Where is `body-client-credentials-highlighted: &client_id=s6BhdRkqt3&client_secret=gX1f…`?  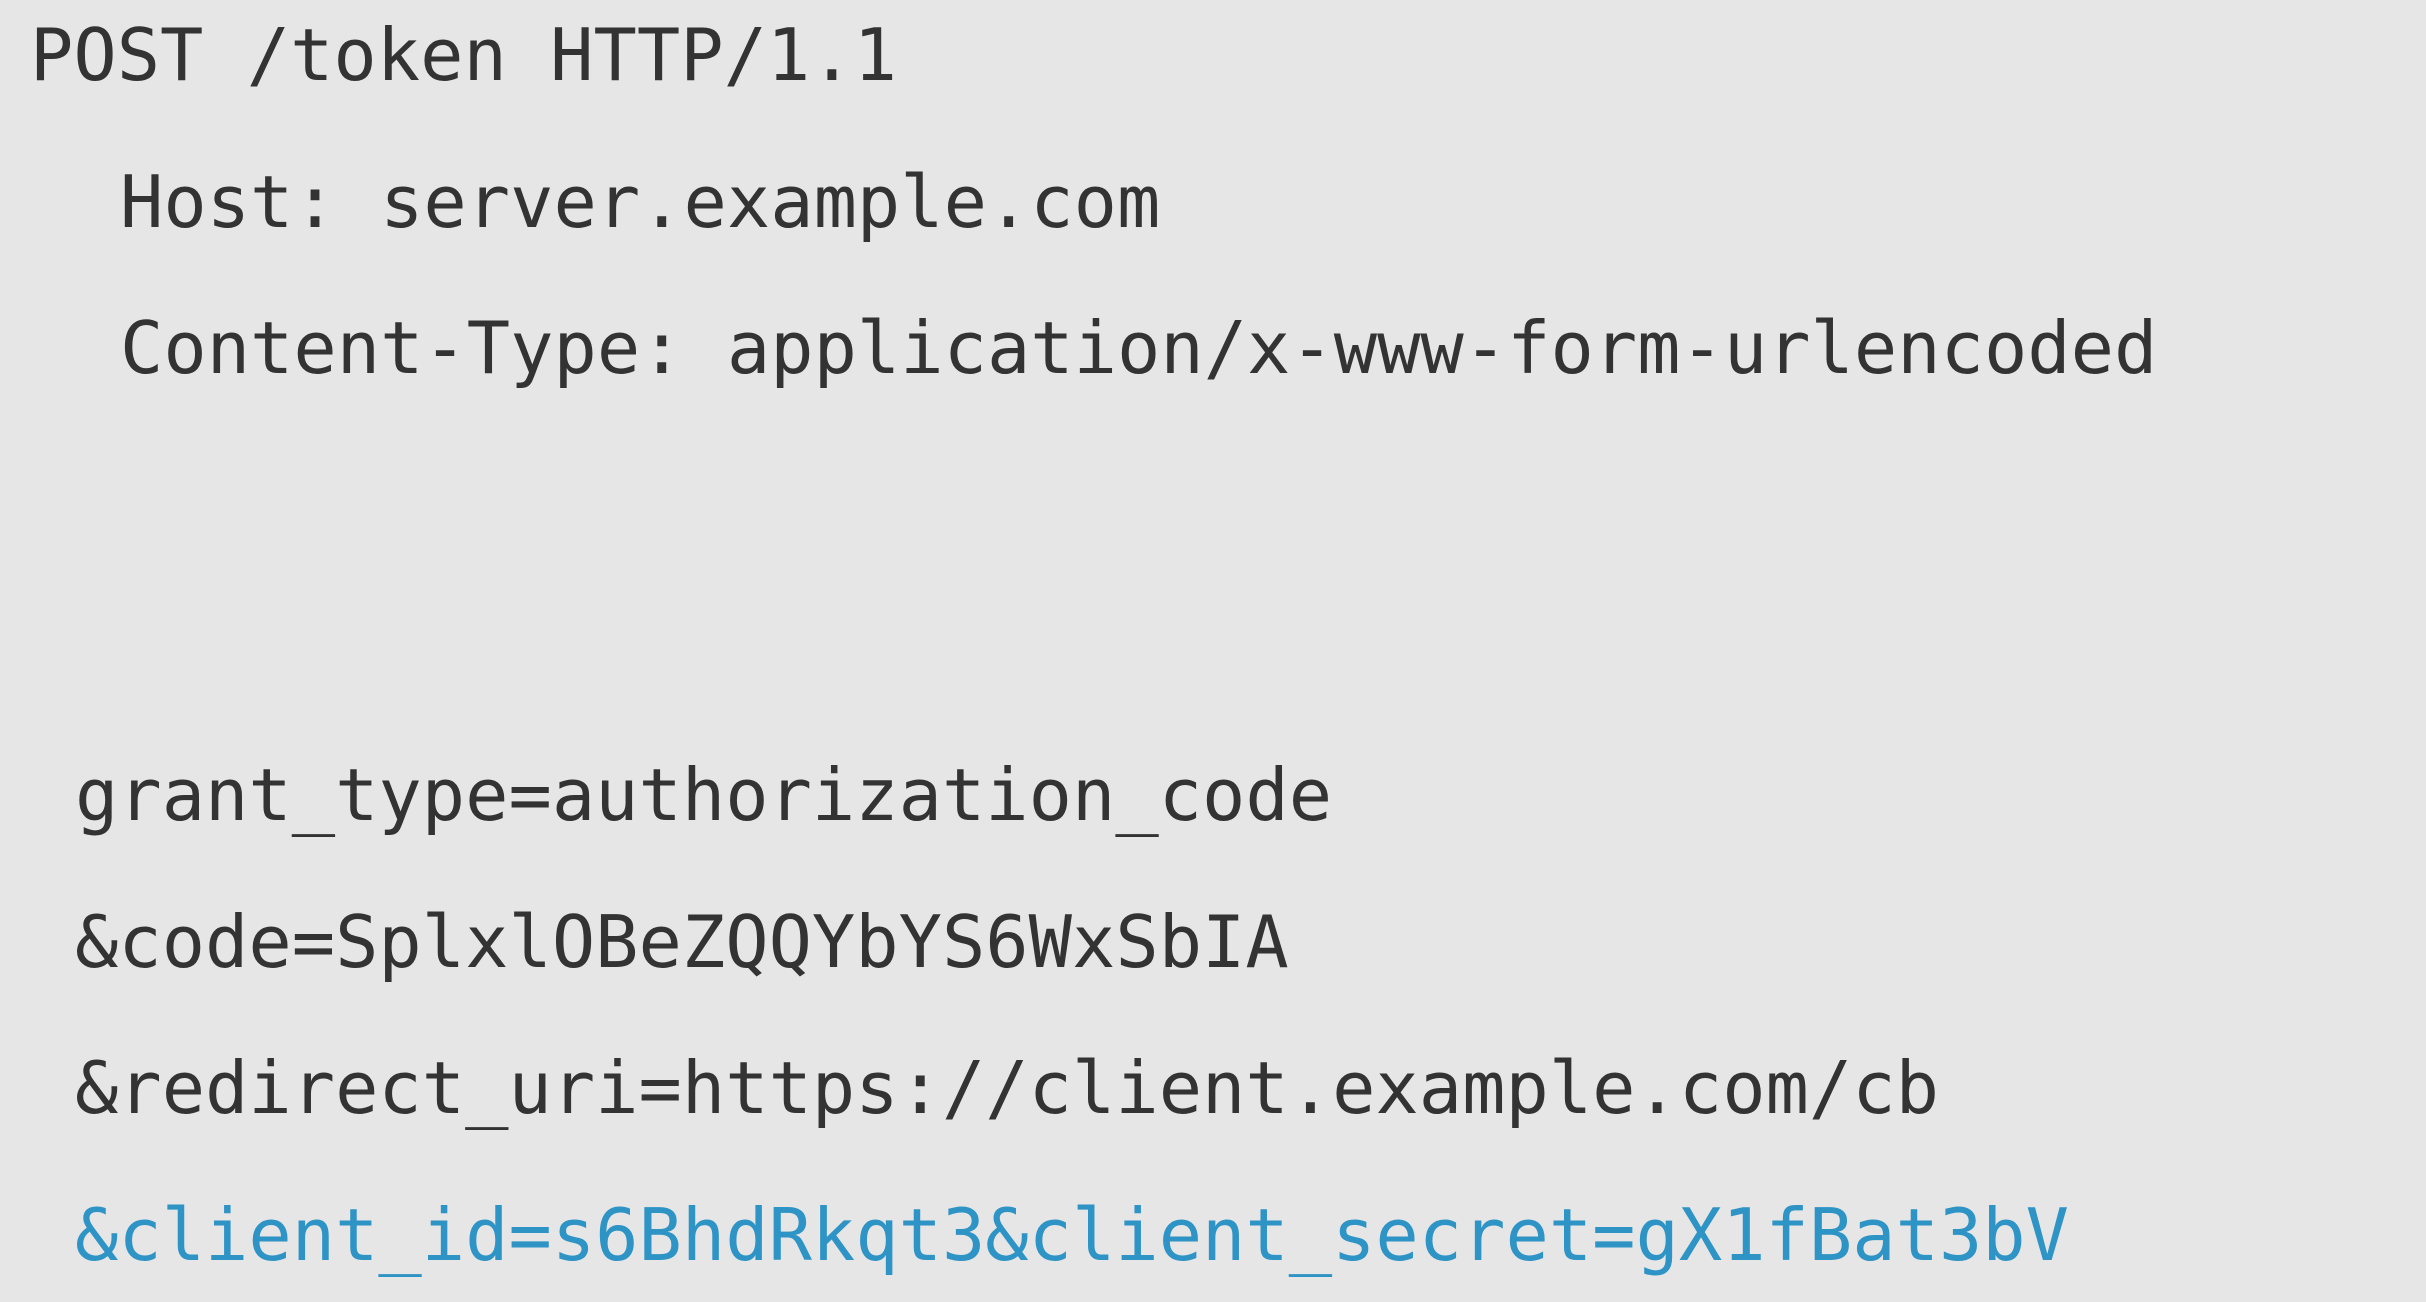 body-client-credentials-highlighted: &client_id=s6BhdRkqt3&client_secret=gX1f… is located at coordinates (1072, 1235).